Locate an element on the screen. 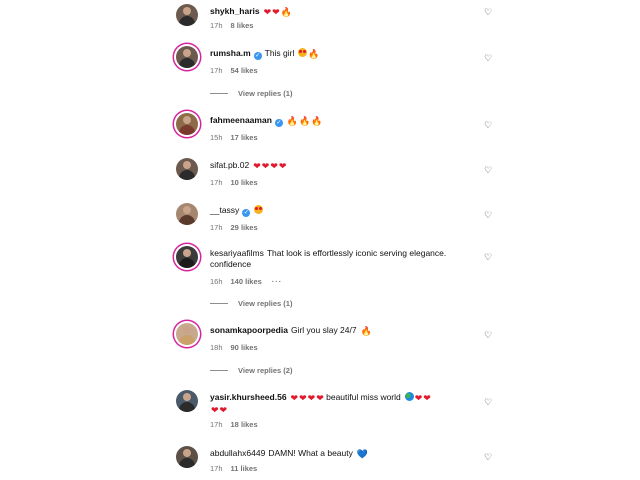  more-options-button: ··· is located at coordinates (277, 281).